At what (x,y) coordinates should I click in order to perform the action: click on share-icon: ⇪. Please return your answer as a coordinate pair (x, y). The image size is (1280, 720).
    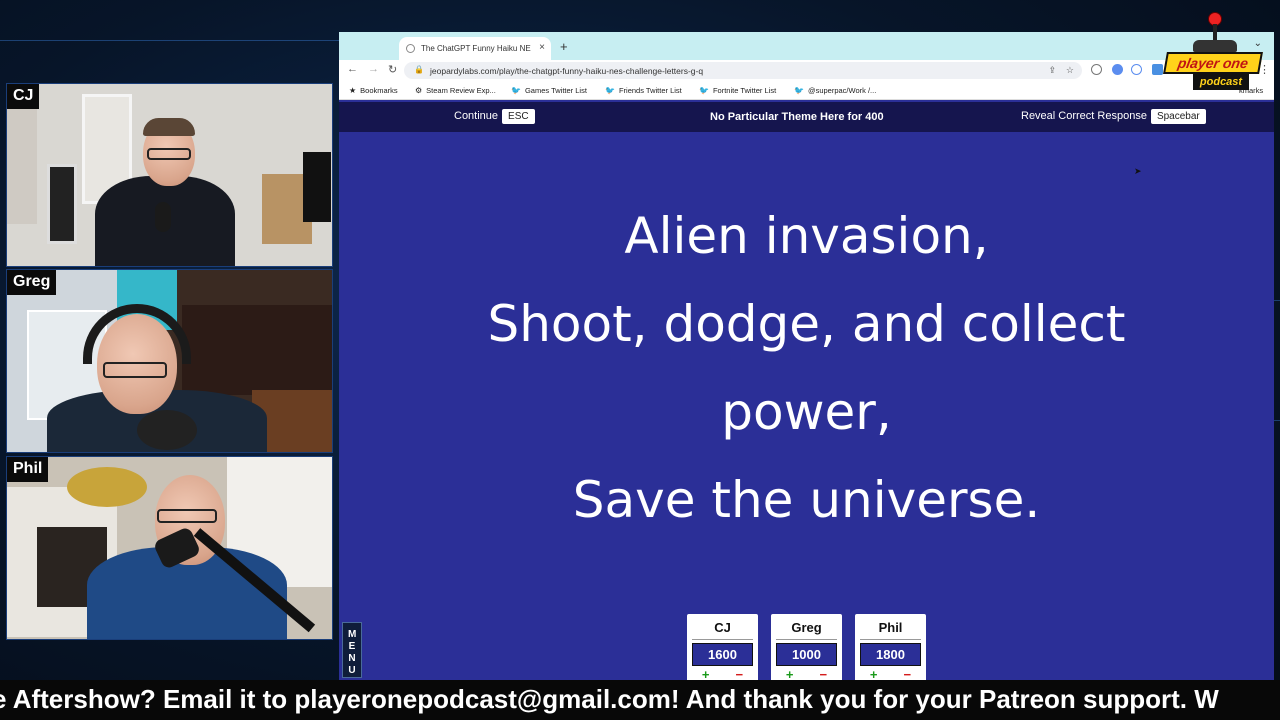
    Looking at the image, I should click on (1052, 70).